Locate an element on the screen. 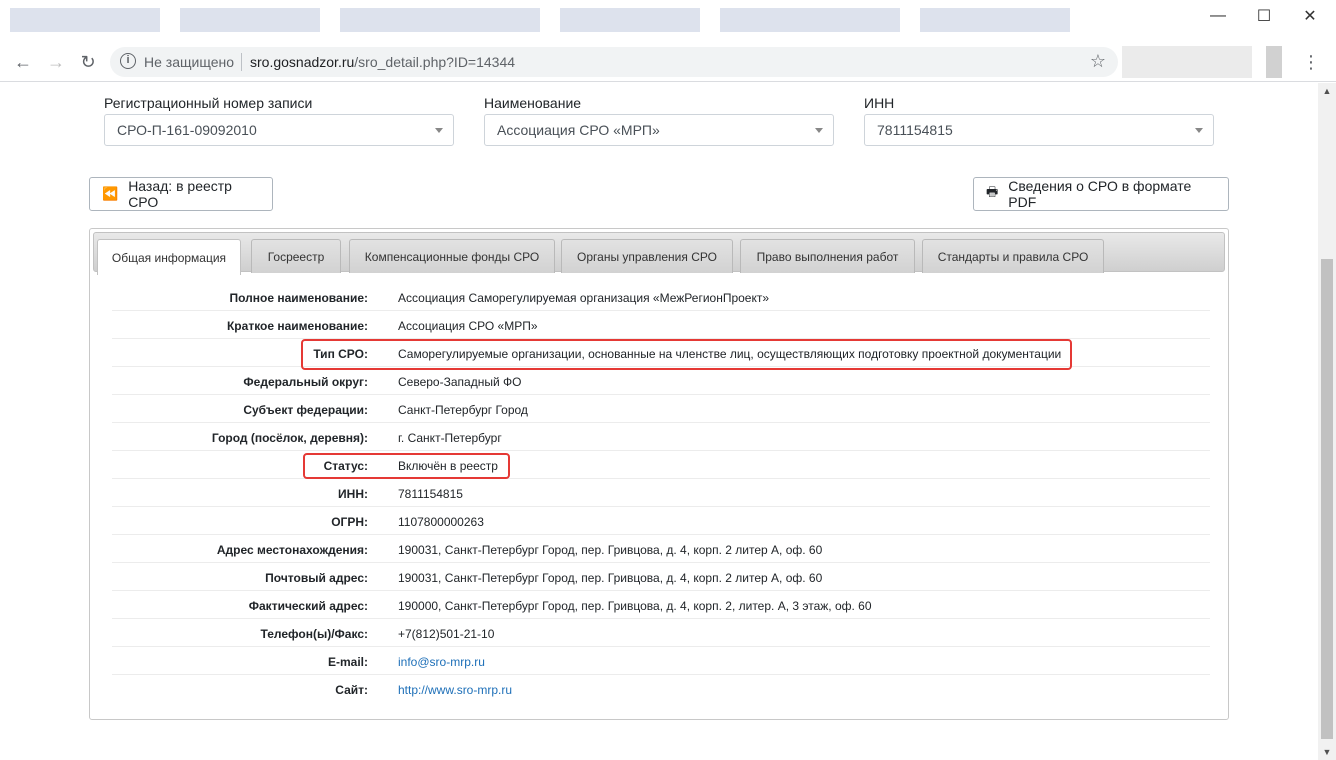 The height and width of the screenshot is (760, 1336). info-icon: i is located at coordinates (128, 61).